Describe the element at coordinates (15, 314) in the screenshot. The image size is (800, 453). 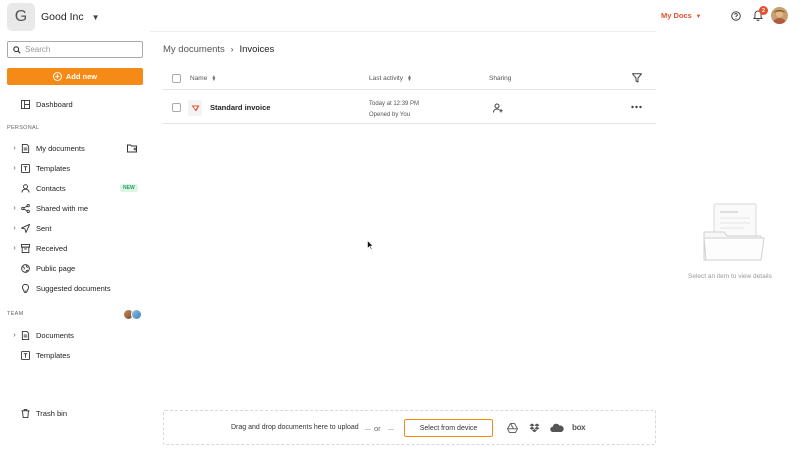
I see `section-label-team: TEAM` at that location.